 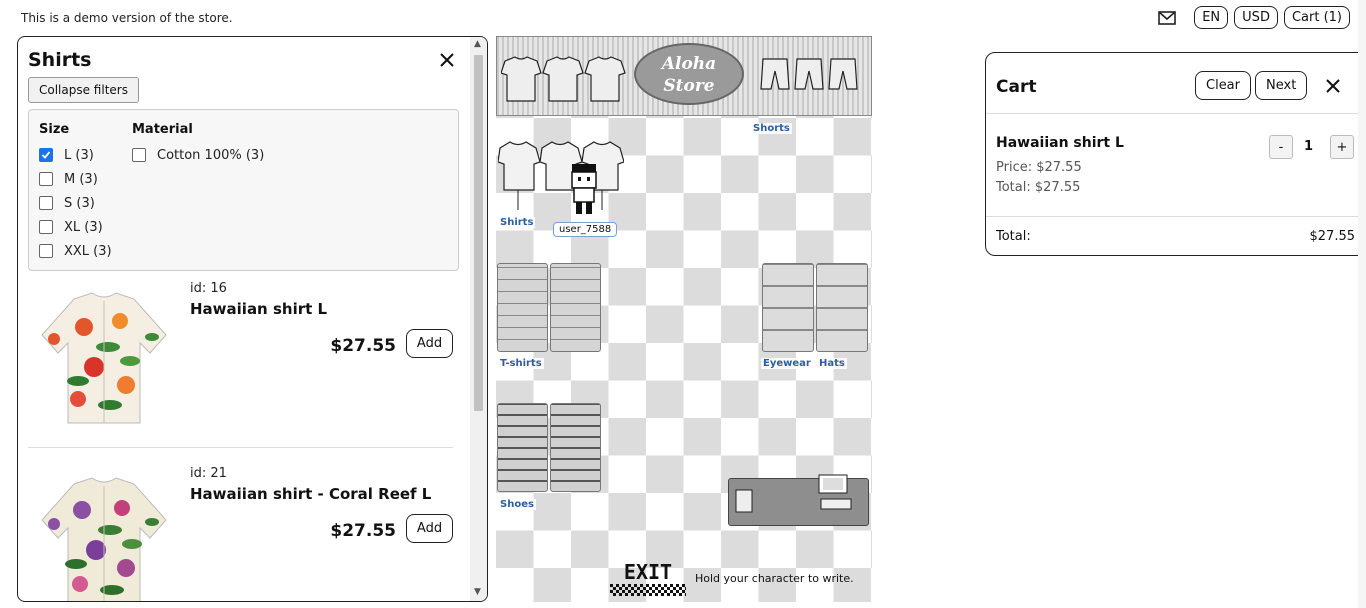 What do you see at coordinates (127, 18) in the screenshot?
I see `demo-notice: This is a demo version of the store.` at bounding box center [127, 18].